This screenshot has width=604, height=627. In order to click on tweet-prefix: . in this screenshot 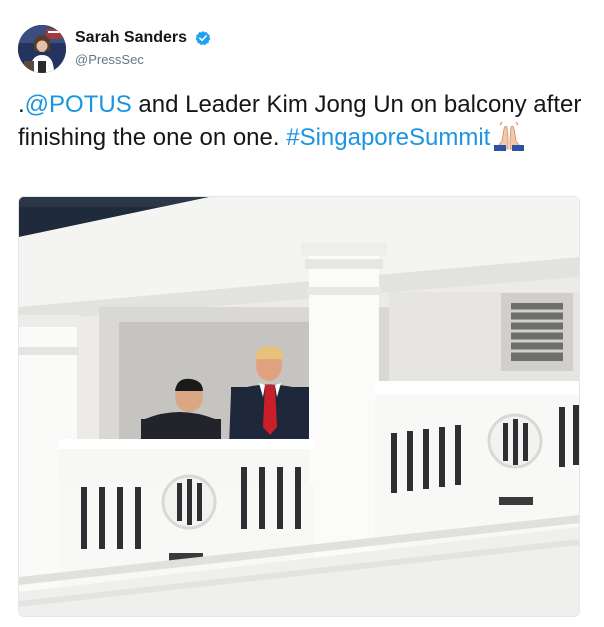, I will do `click(21, 104)`.